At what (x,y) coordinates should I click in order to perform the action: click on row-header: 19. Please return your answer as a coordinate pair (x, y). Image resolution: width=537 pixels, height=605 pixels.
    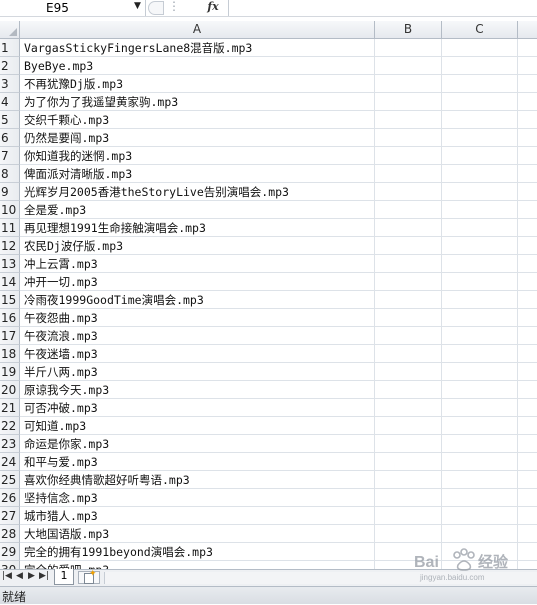
    Looking at the image, I should click on (10, 372).